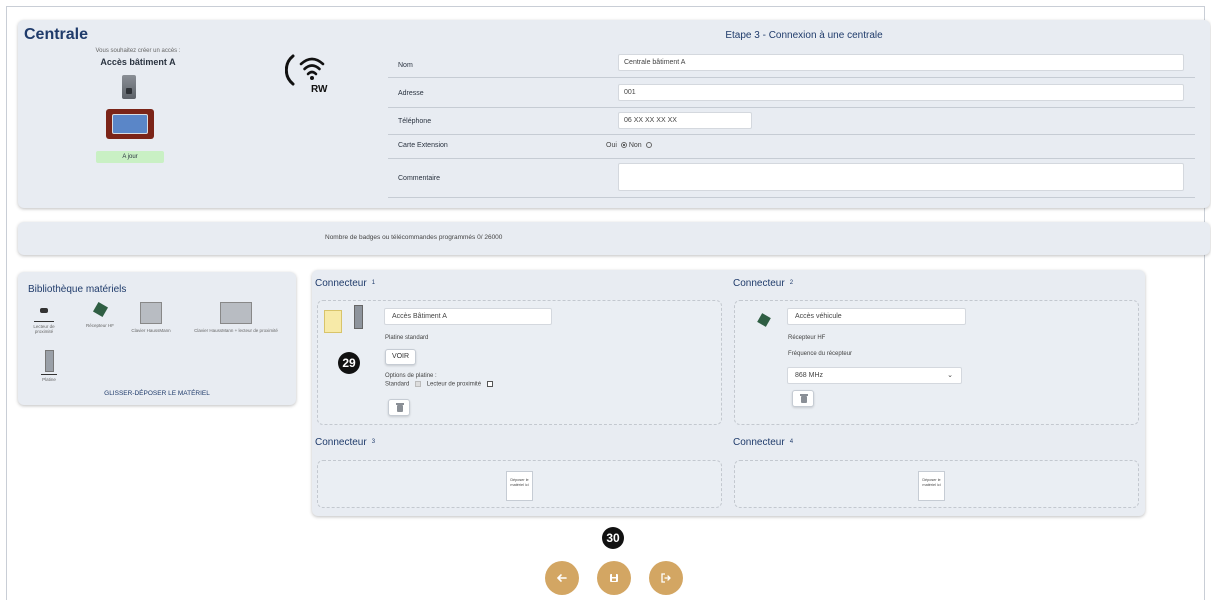  Describe the element at coordinates (138, 51) in the screenshot. I see `access-subtitle: Vous souhaitez créer un accès :` at that location.